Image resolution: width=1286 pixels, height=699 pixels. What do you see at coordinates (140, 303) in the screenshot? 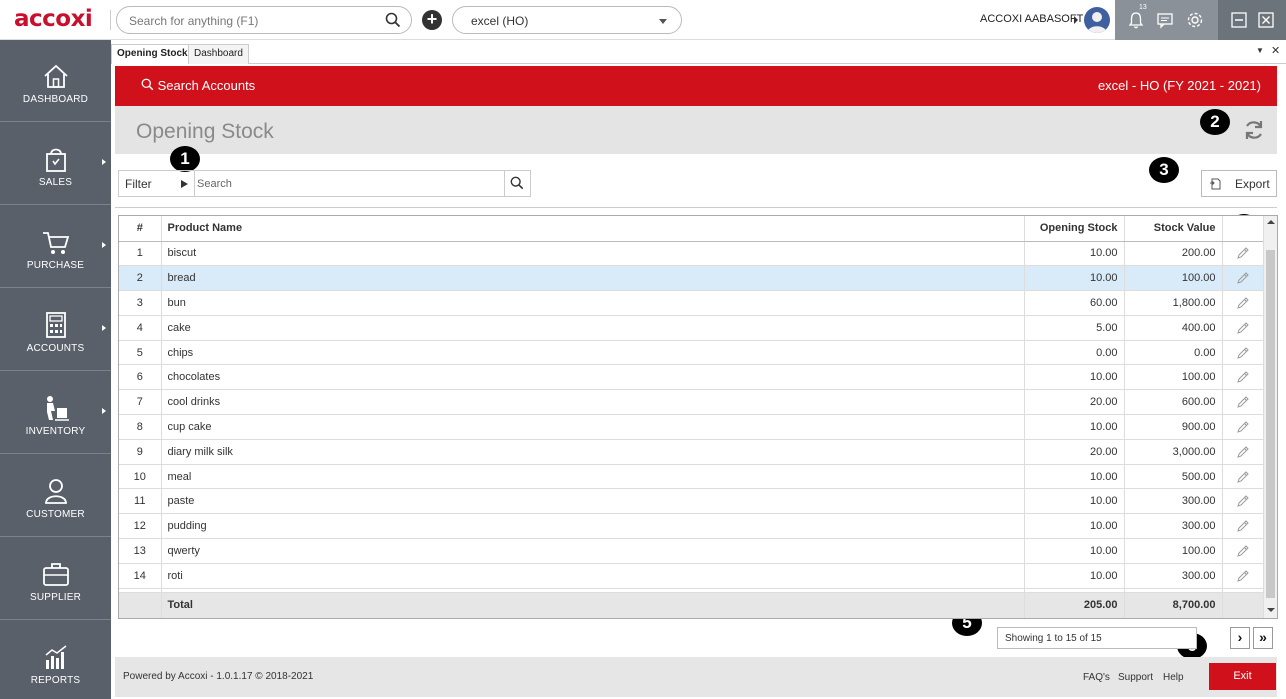
I see `row-index: 3` at bounding box center [140, 303].